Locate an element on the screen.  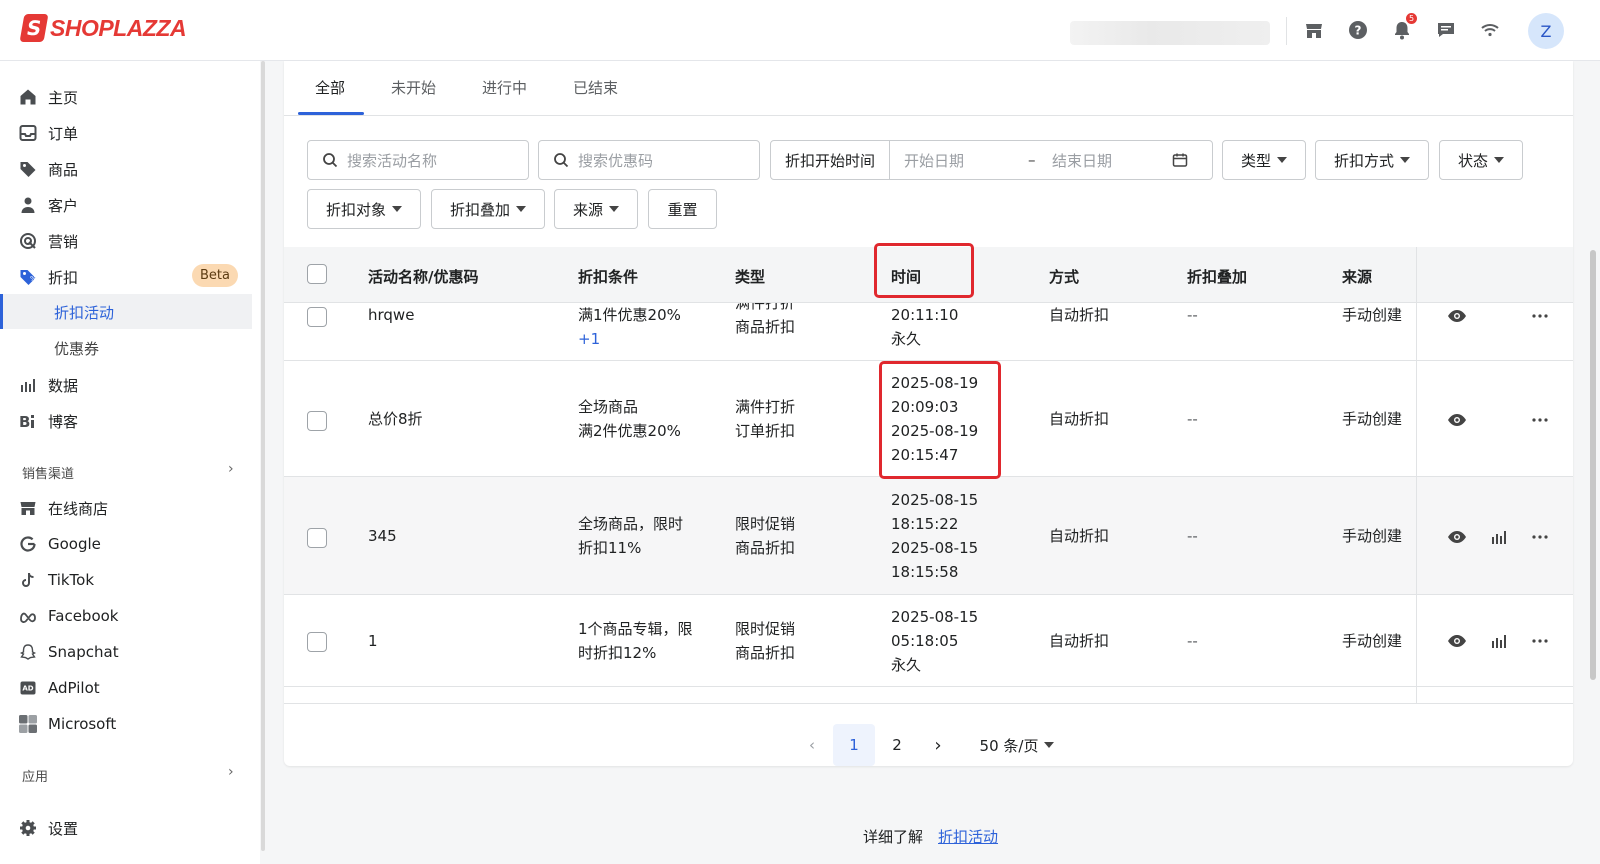
type-dropdown: 类型 is located at coordinates (1264, 160).